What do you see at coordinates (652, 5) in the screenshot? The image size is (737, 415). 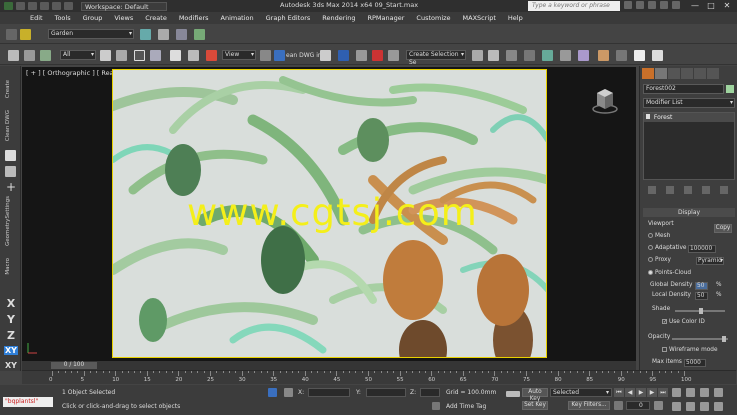 I see `communication-icon` at bounding box center [652, 5].